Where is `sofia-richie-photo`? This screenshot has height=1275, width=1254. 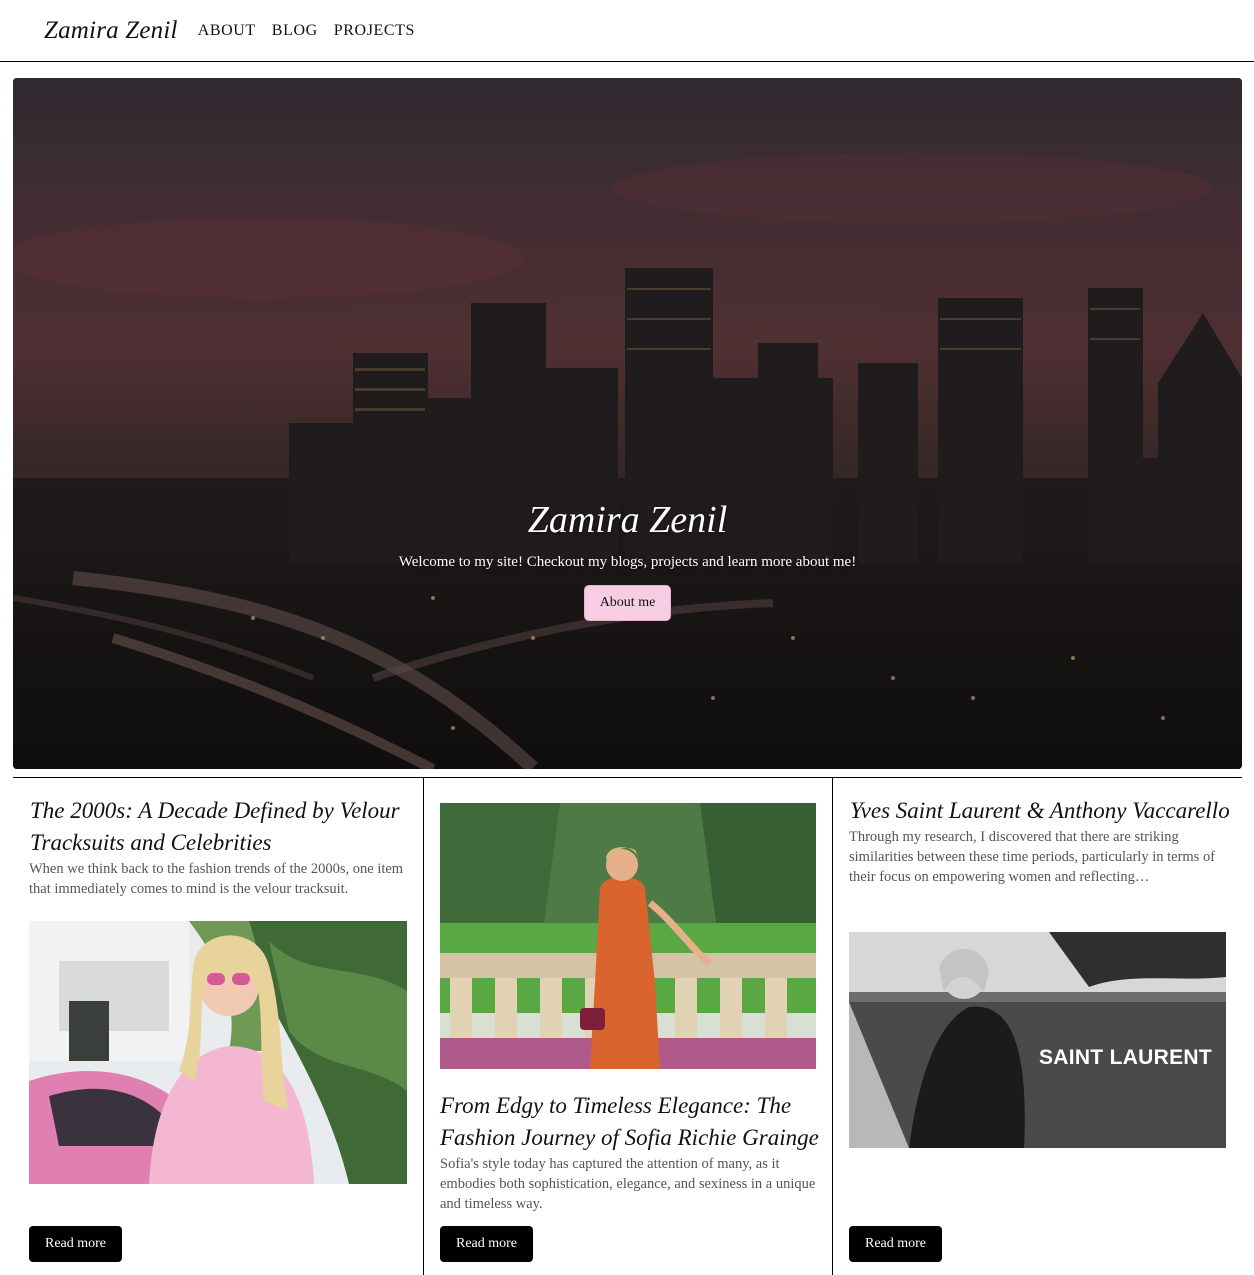
sofia-richie-photo is located at coordinates (628, 936).